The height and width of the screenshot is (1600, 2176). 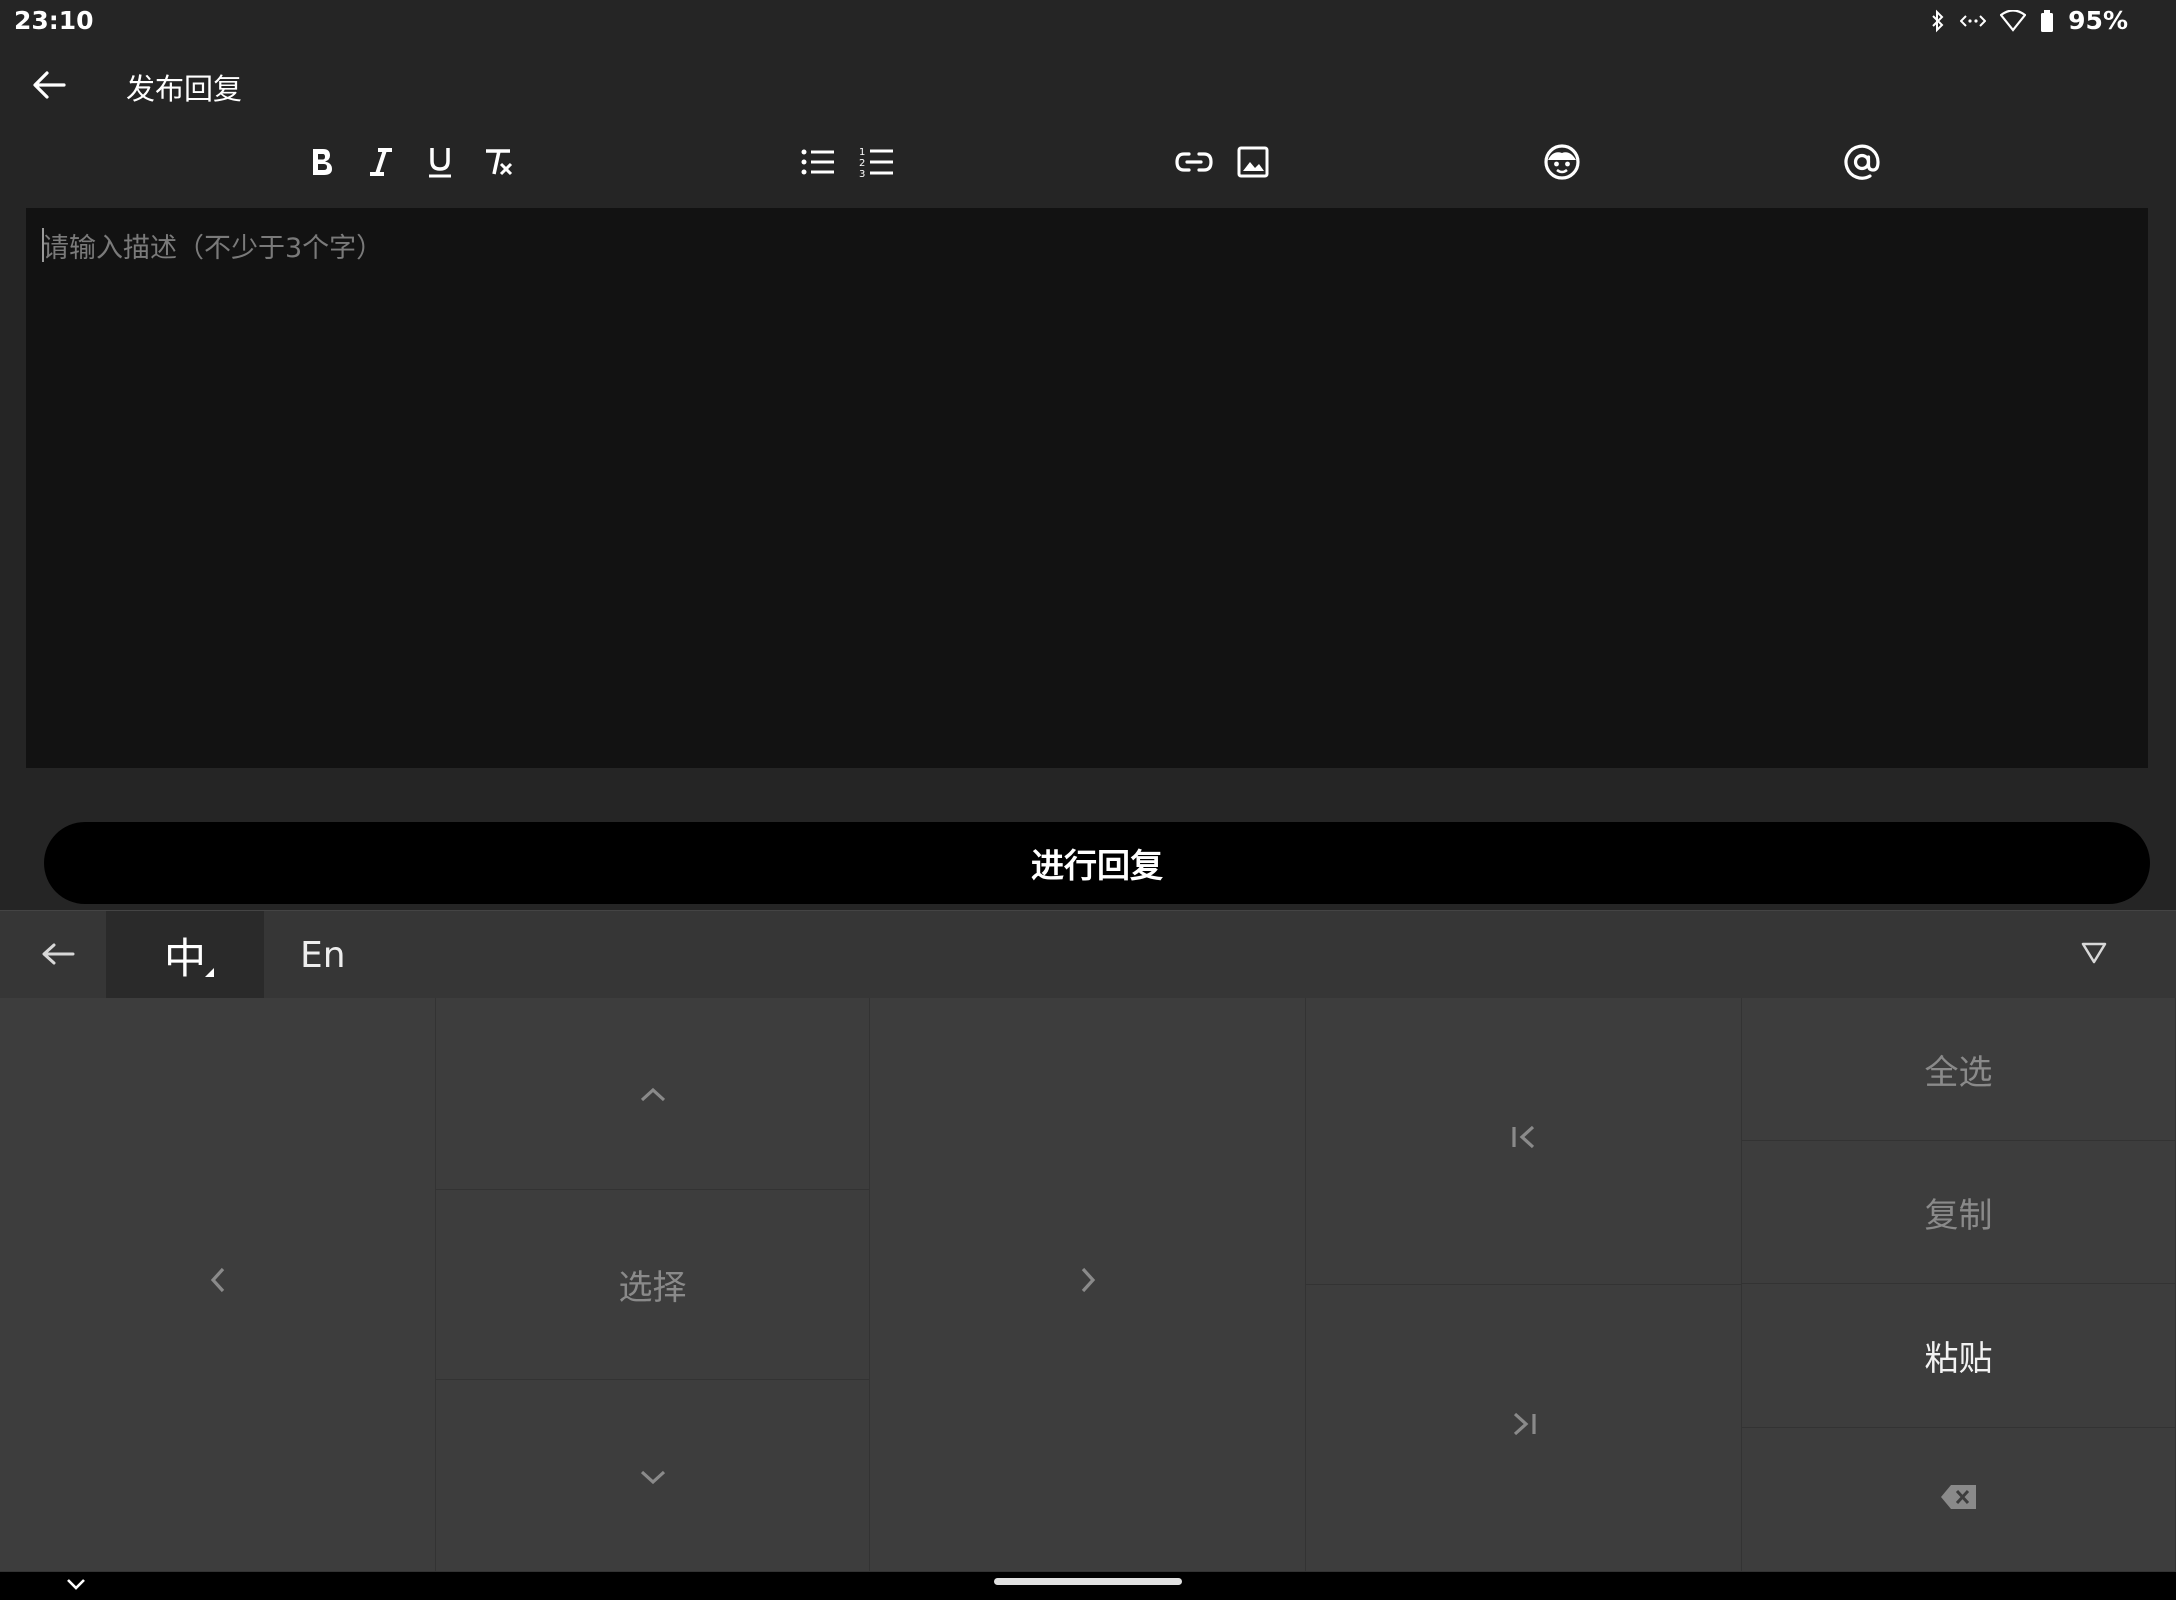 What do you see at coordinates (1088, 84) in the screenshot?
I see `app-bar: 发布回复` at bounding box center [1088, 84].